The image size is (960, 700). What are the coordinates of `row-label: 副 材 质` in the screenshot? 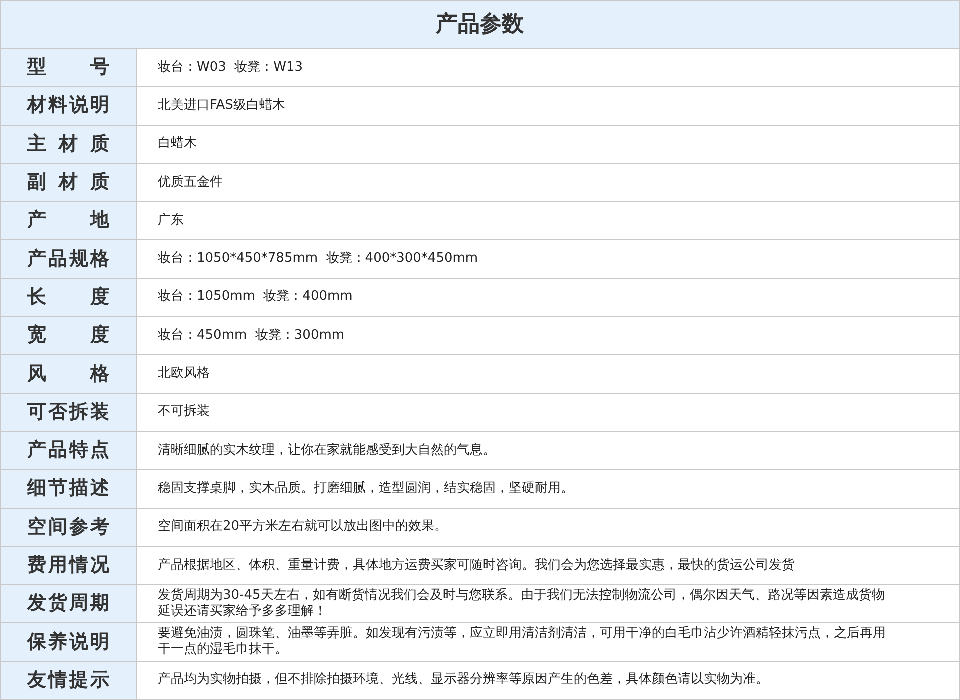 It's located at (69, 182).